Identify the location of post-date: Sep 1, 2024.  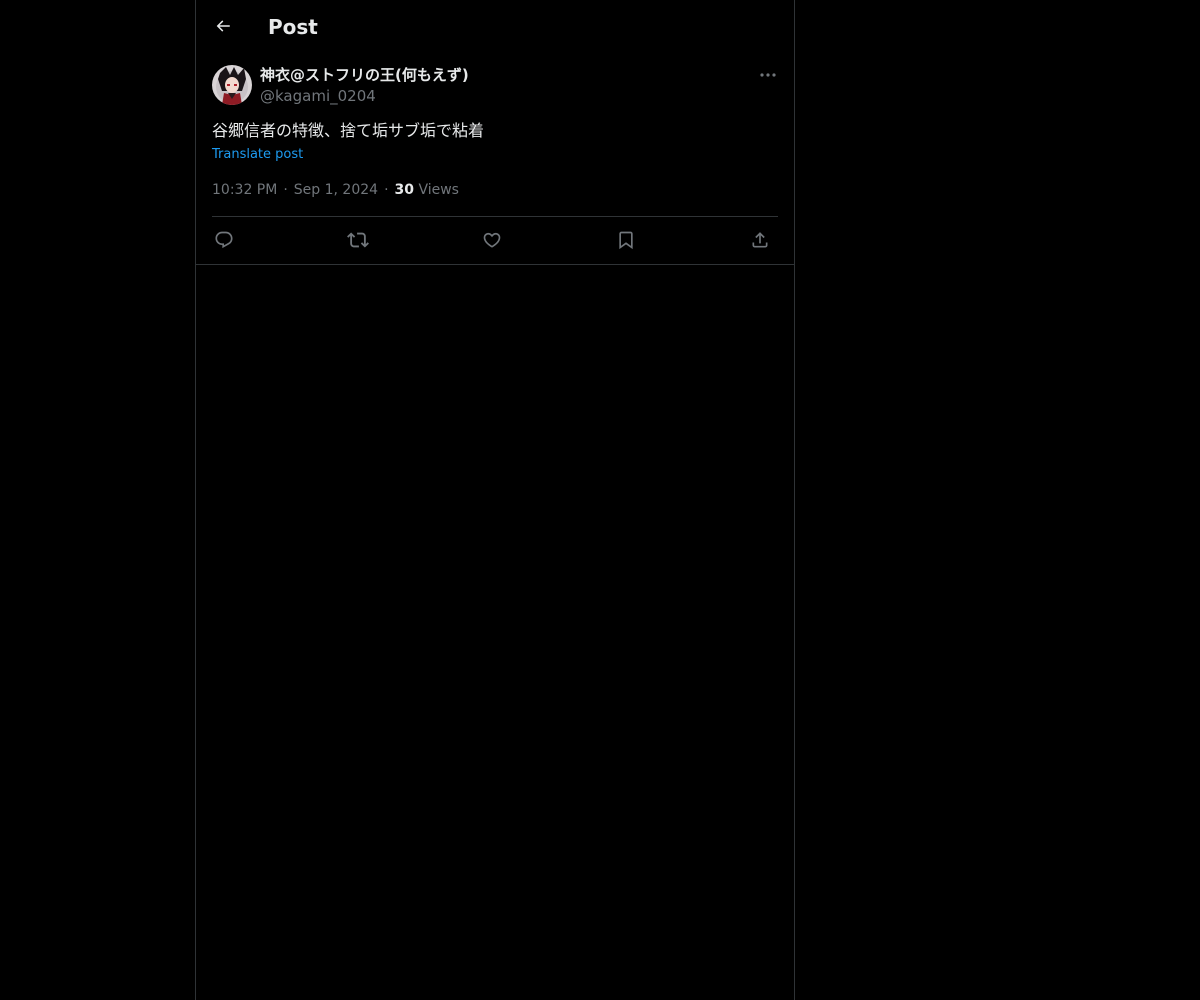
(336, 190).